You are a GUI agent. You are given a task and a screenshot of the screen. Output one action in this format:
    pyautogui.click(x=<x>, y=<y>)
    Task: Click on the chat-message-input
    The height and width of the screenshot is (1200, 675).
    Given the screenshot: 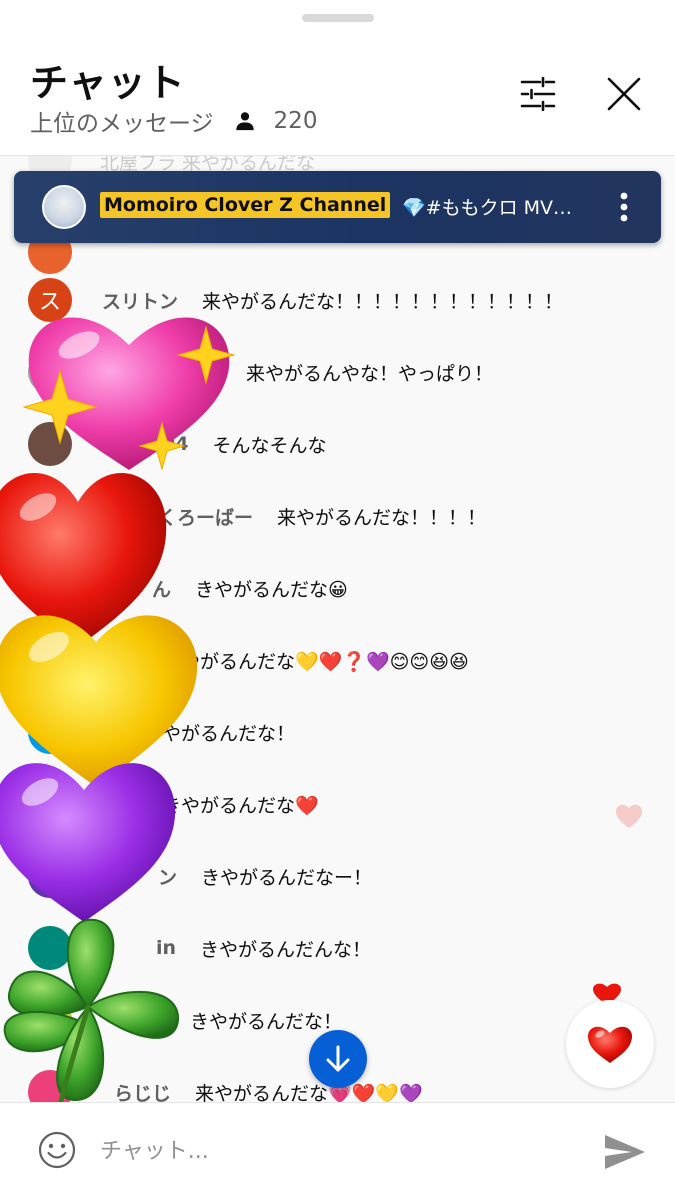 What is the action you would take?
    pyautogui.click(x=325, y=1151)
    